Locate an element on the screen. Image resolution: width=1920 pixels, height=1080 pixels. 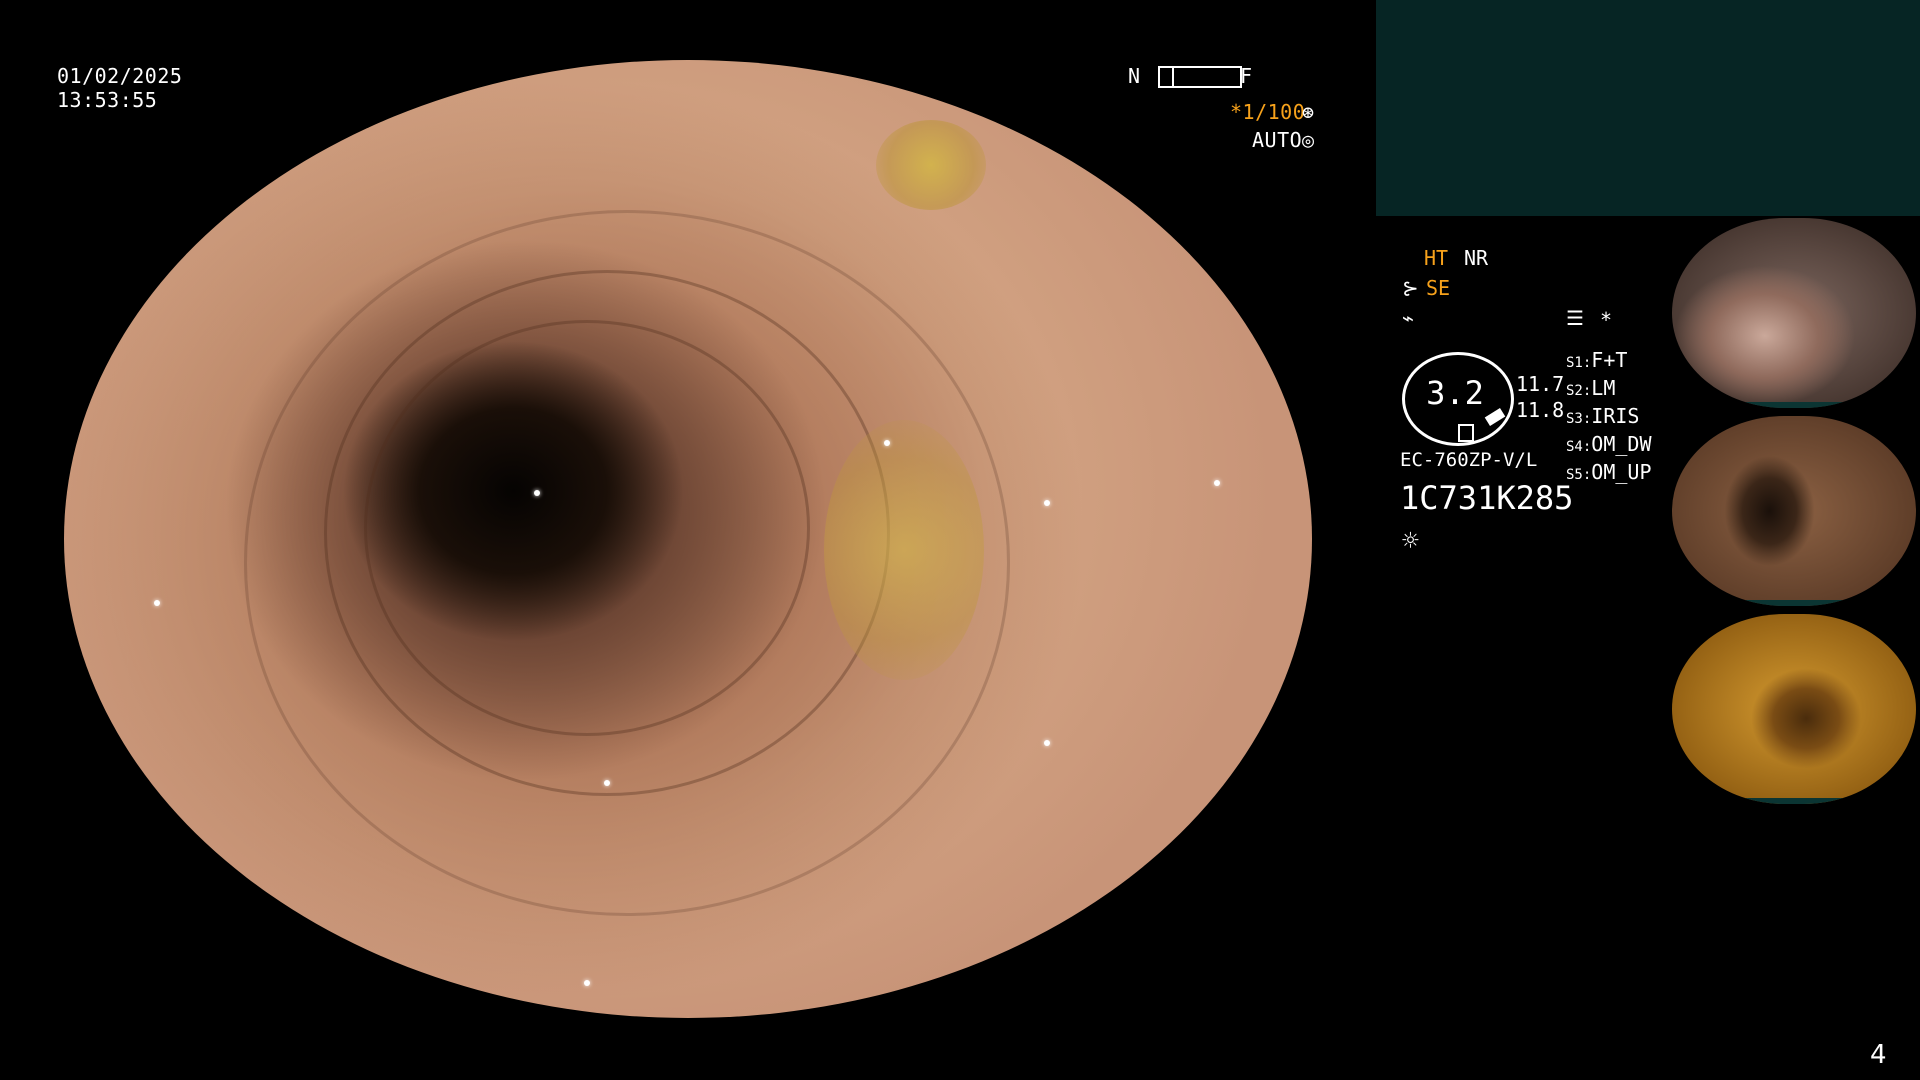
switch-value: F+T is located at coordinates (1609, 360).